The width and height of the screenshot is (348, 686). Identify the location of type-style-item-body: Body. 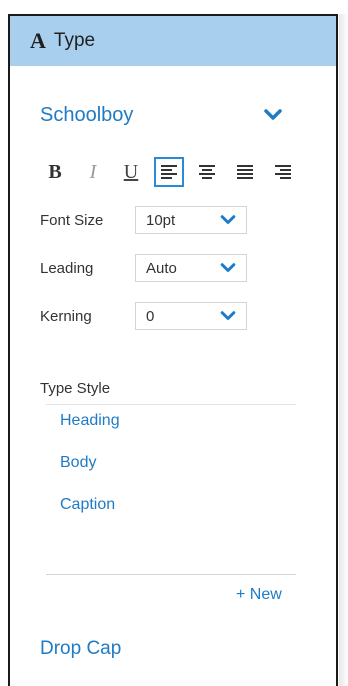
(78, 463).